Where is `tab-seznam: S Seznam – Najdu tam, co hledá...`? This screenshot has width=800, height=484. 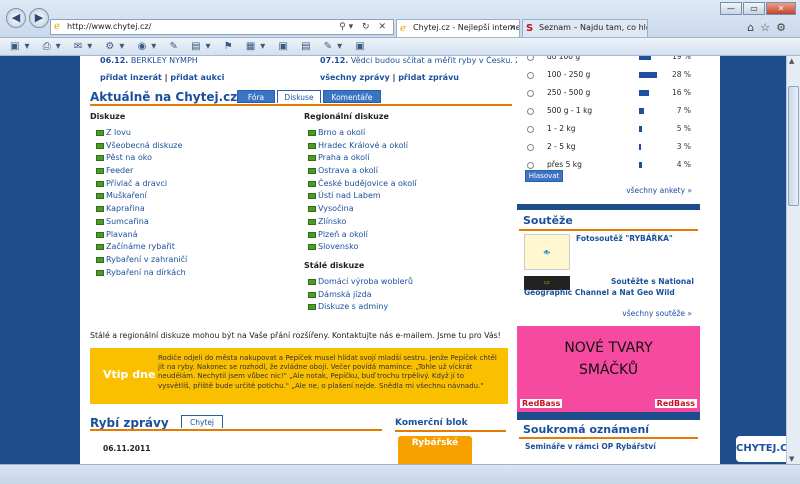 tab-seznam: S Seznam – Najdu tam, co hledá... is located at coordinates (585, 28).